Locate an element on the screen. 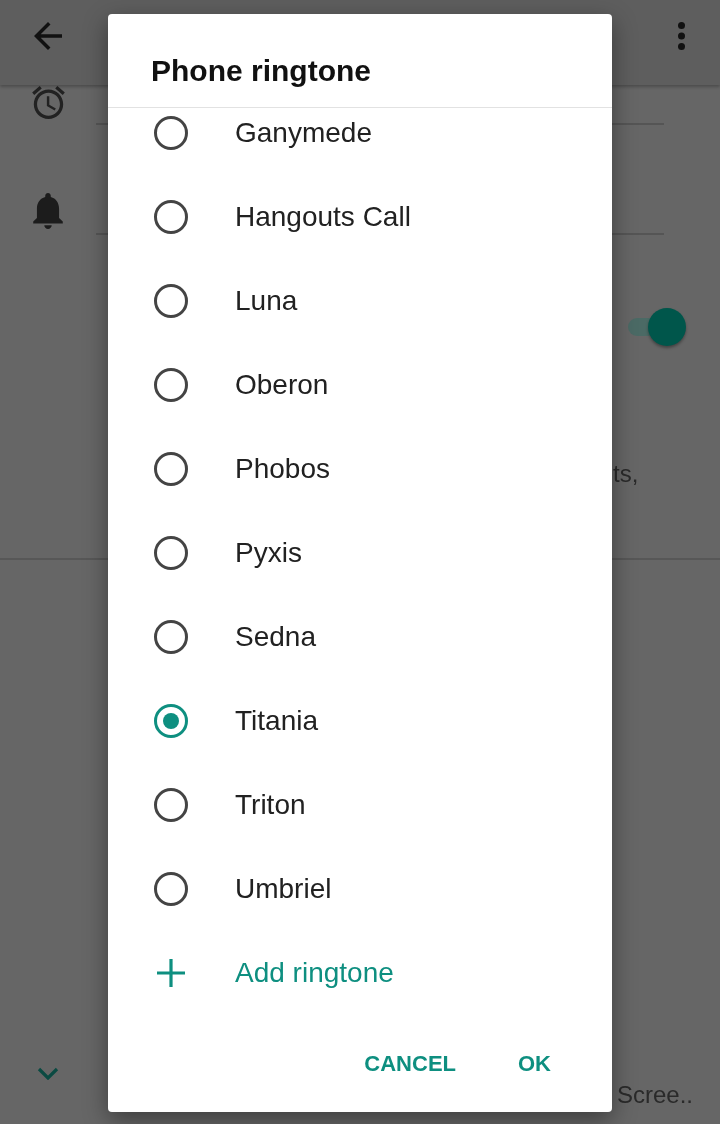 The width and height of the screenshot is (720, 1124). ringtone-option: Oberon is located at coordinates (360, 385).